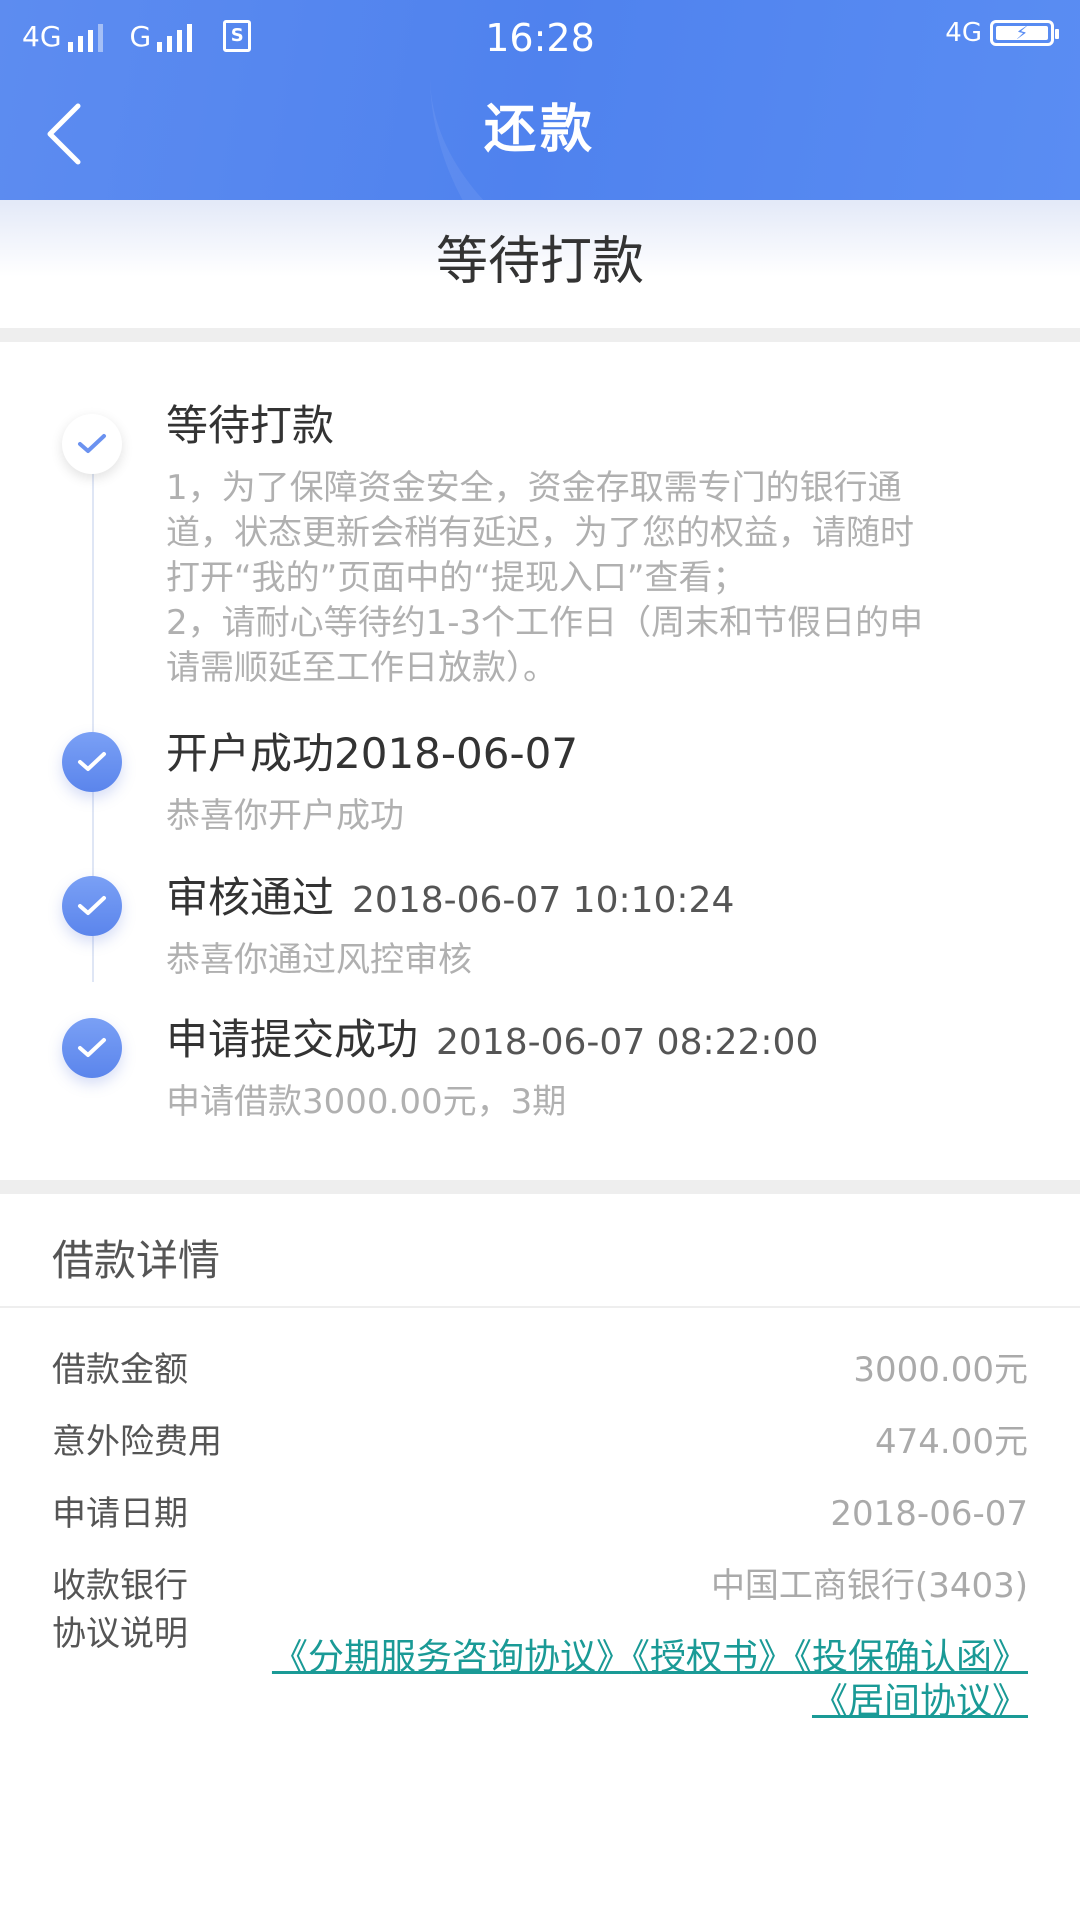 This screenshot has width=1080, height=1920. I want to click on status-right: 4G ⚡, so click(1002, 33).